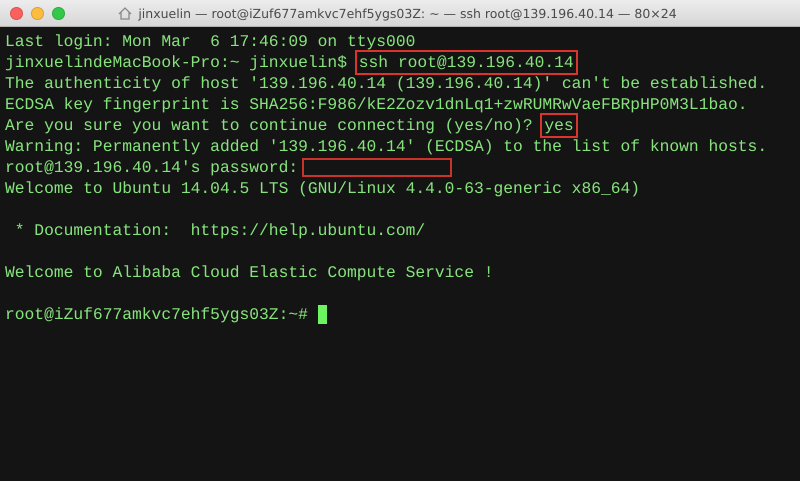  What do you see at coordinates (249, 272) in the screenshot?
I see `terminal-line: Welcome to Alibaba Cloud Elastic Compute Service !` at bounding box center [249, 272].